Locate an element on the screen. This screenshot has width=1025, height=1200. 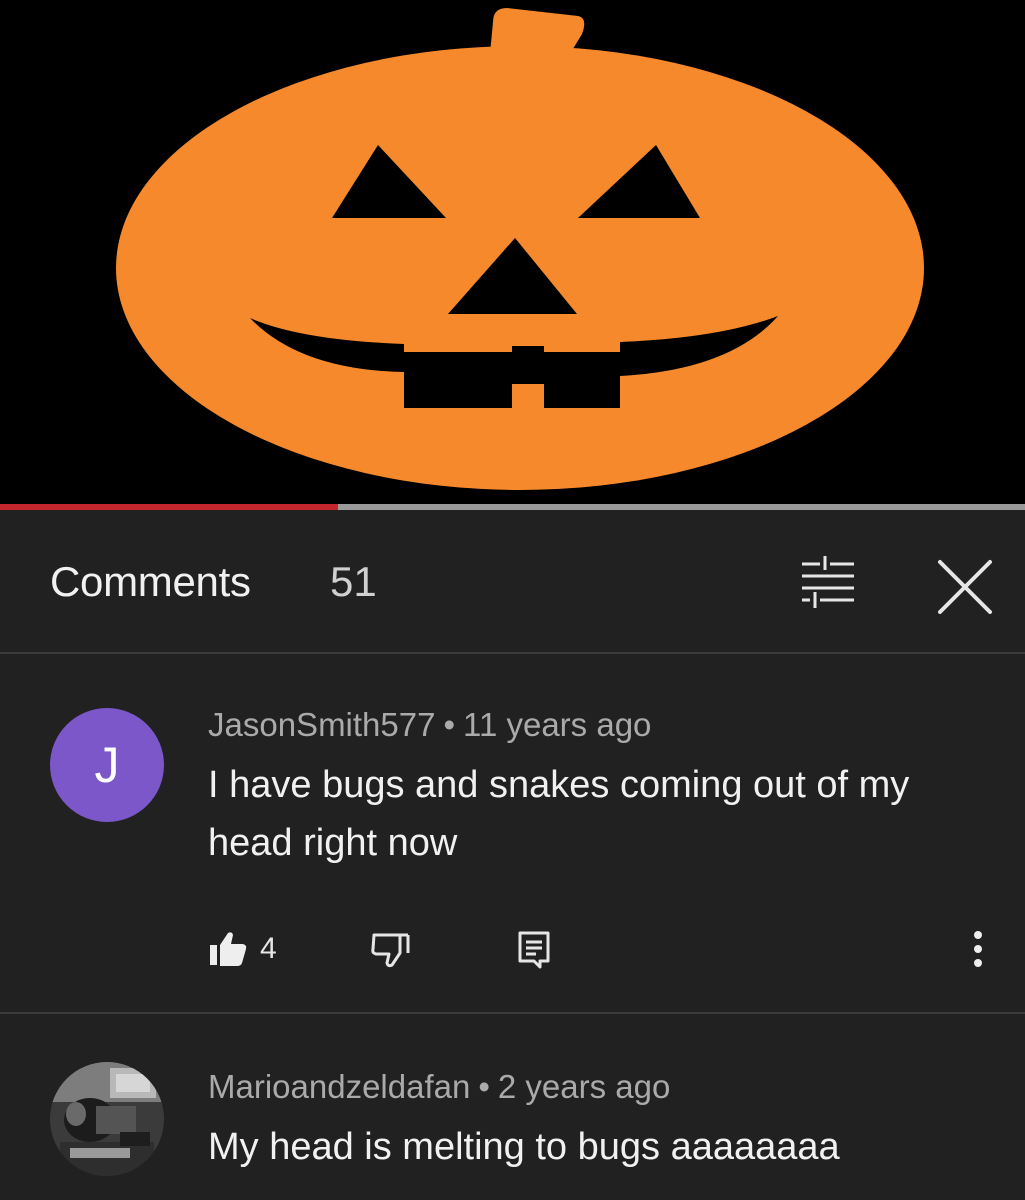
thumbs-down-icon is located at coordinates (390, 950).